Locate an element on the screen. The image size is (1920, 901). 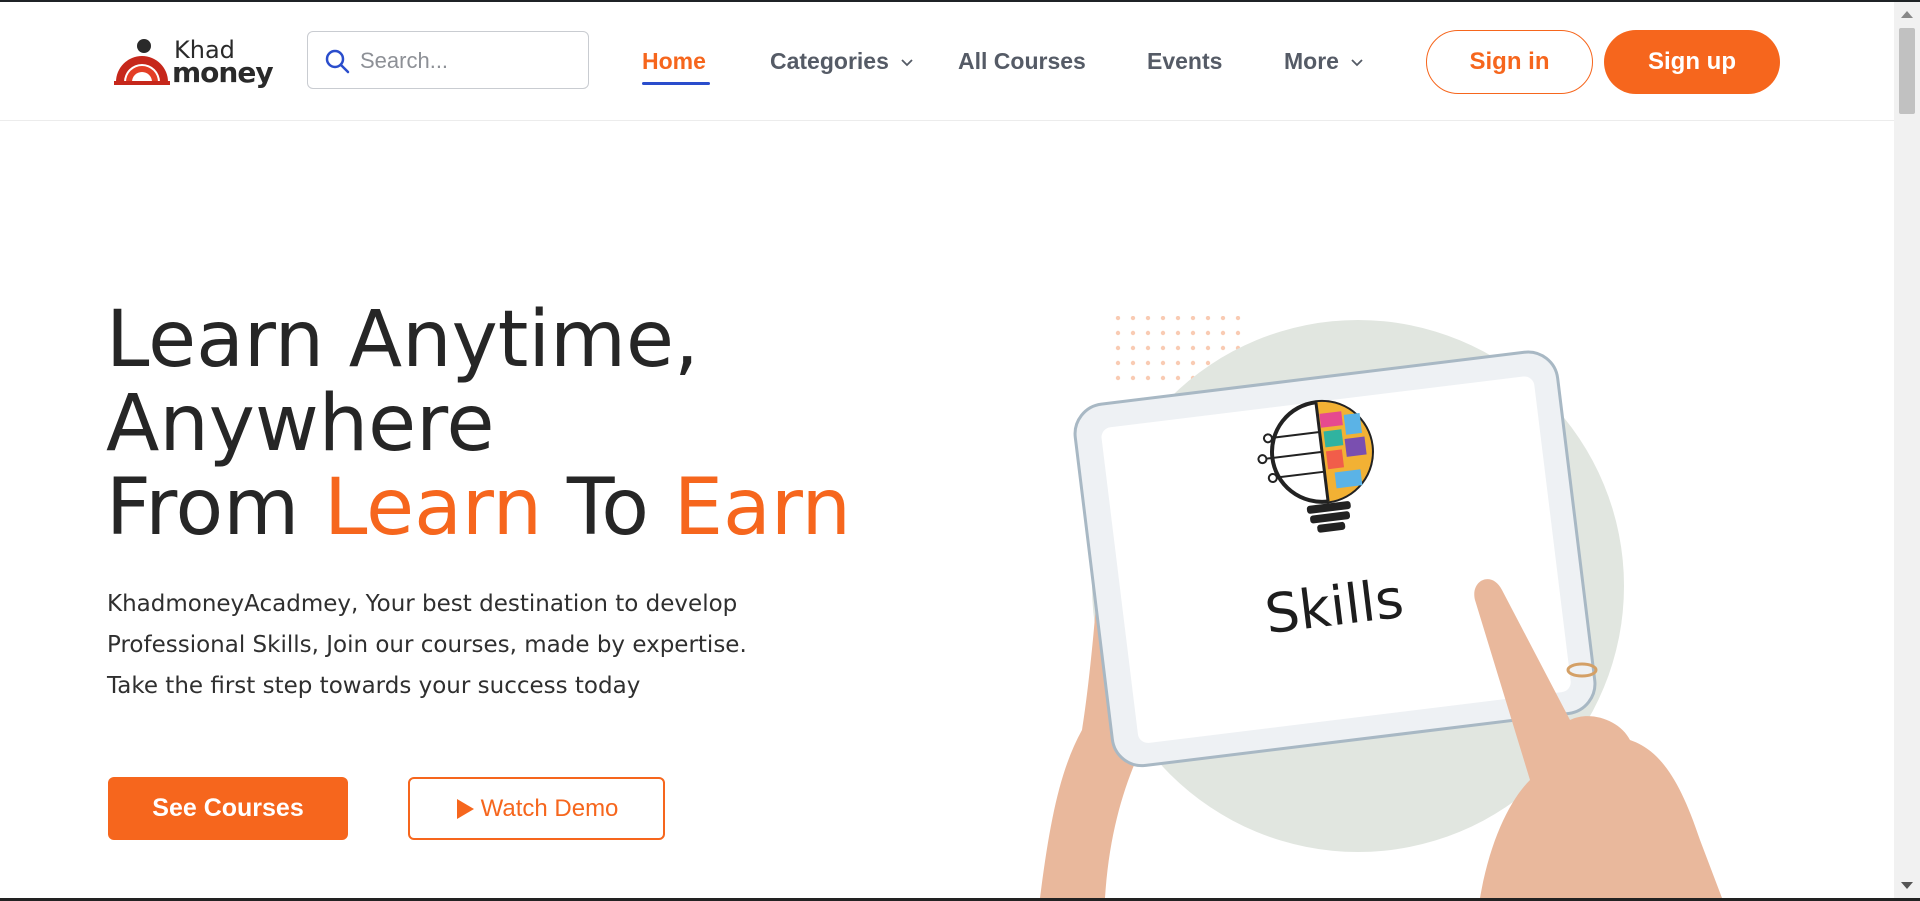
scroll-thumb is located at coordinates (1907, 71).